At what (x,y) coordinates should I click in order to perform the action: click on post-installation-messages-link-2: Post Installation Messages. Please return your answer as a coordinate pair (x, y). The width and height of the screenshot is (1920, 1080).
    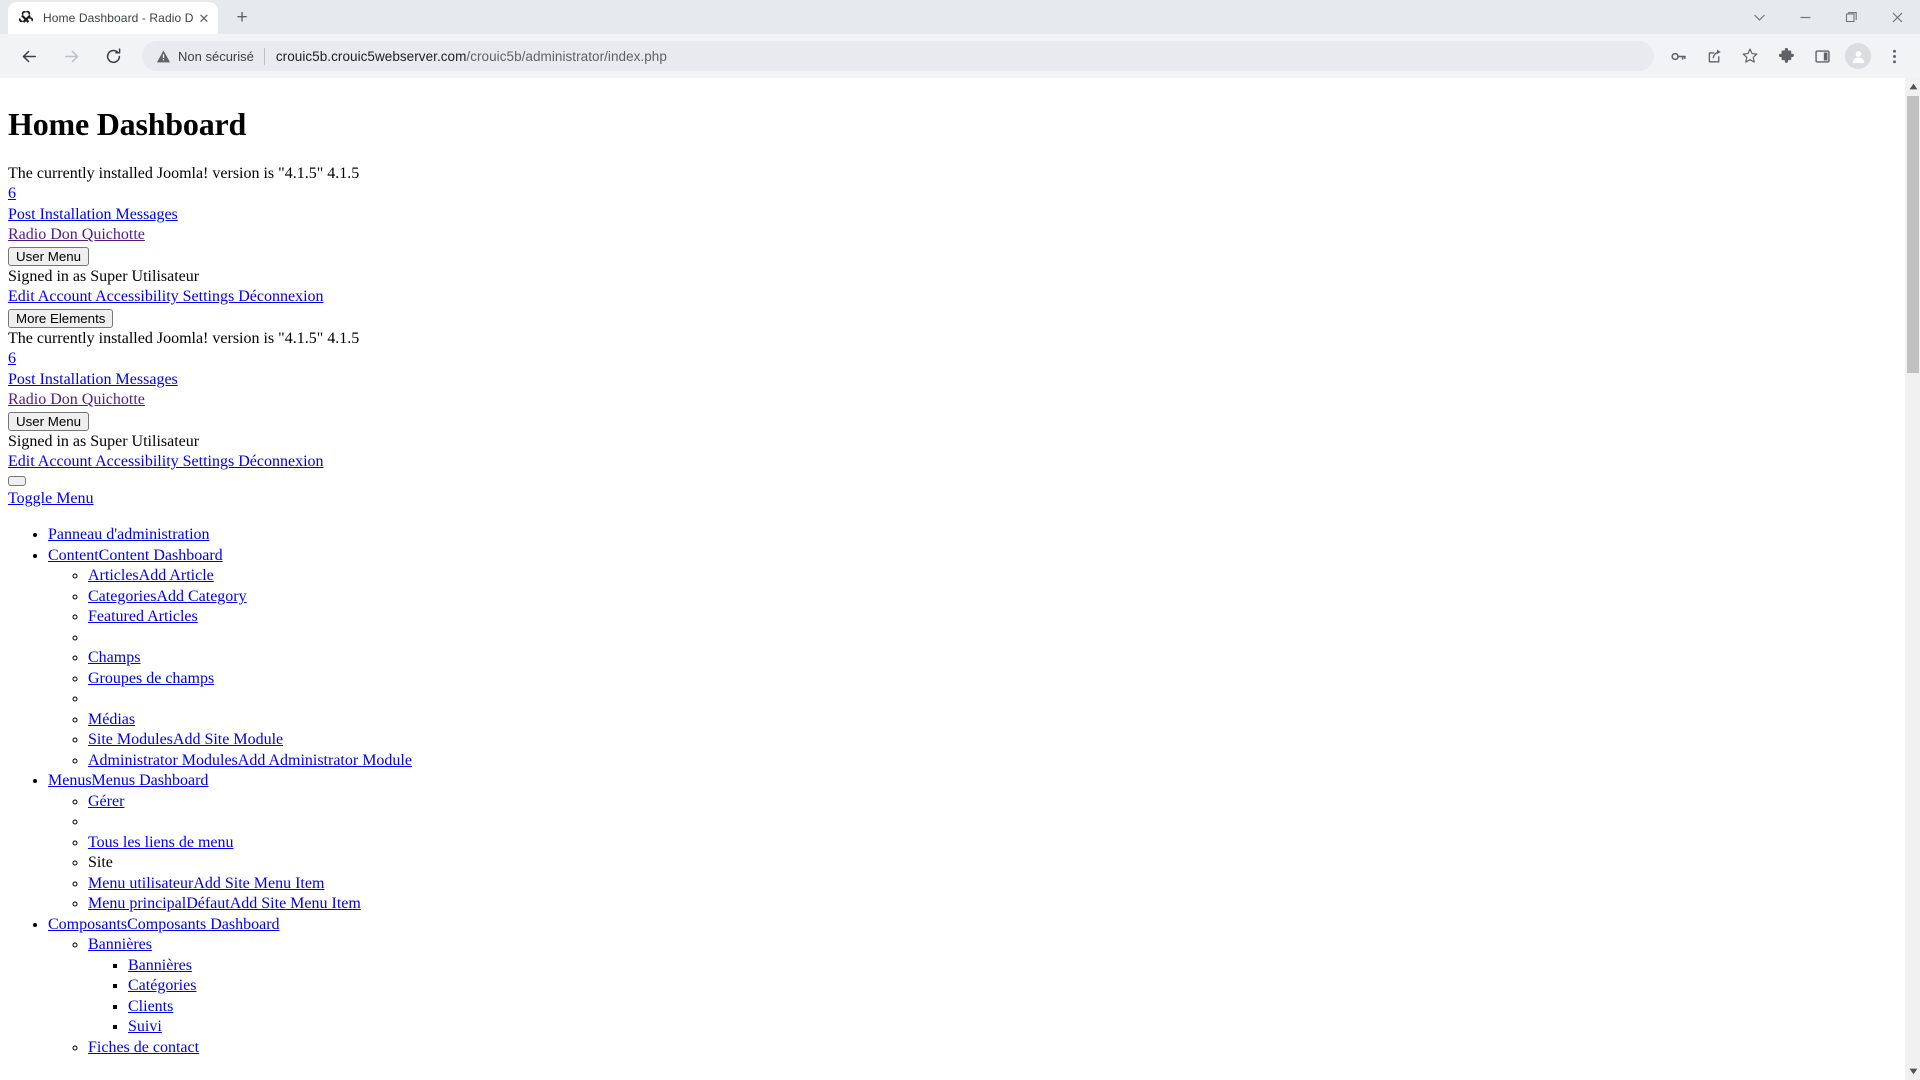
    Looking at the image, I should click on (93, 379).